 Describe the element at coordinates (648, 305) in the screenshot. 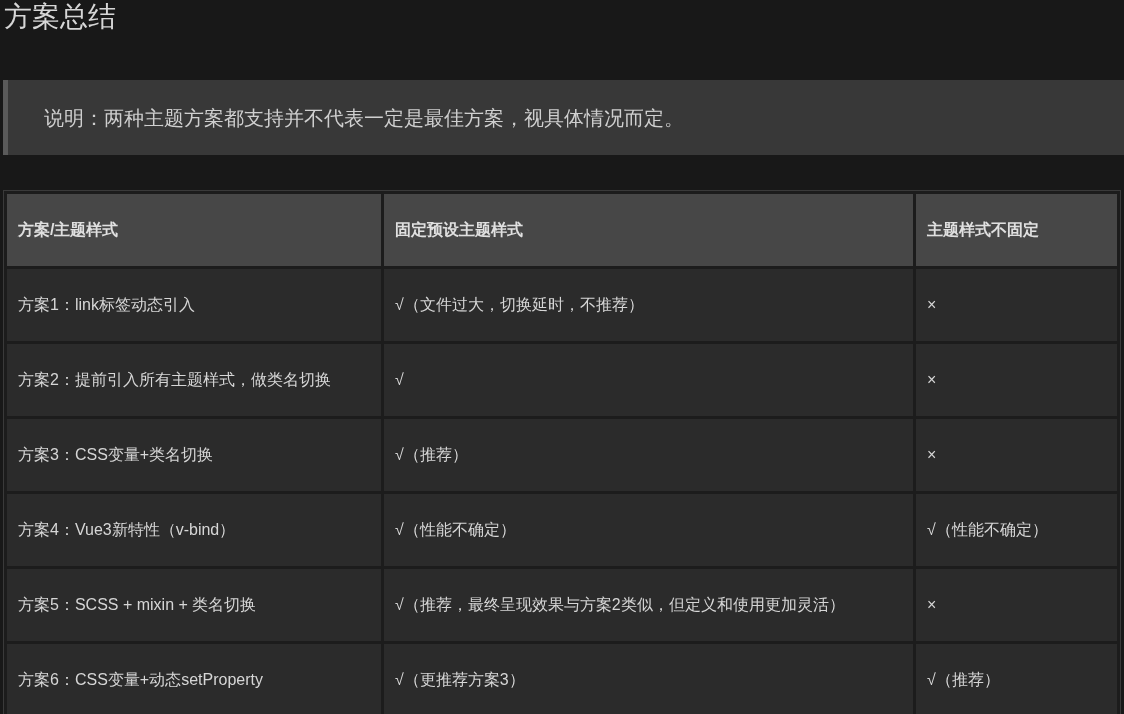

I see `table-cell: √（文件过大，切换延时，不推荐）` at that location.